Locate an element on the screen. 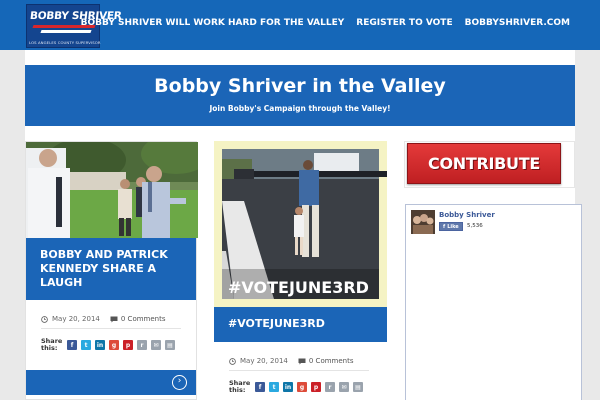 The image size is (600, 400). post-footer-bar: › is located at coordinates (111, 382).